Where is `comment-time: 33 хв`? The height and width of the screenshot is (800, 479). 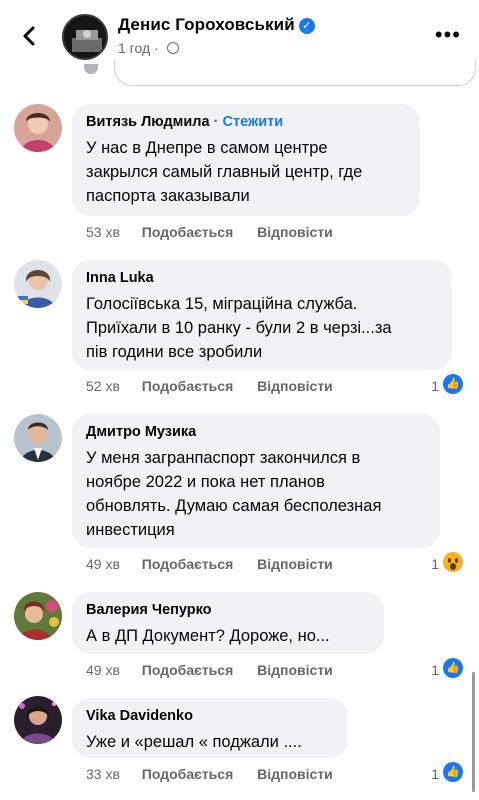
comment-time: 33 хв is located at coordinates (103, 774).